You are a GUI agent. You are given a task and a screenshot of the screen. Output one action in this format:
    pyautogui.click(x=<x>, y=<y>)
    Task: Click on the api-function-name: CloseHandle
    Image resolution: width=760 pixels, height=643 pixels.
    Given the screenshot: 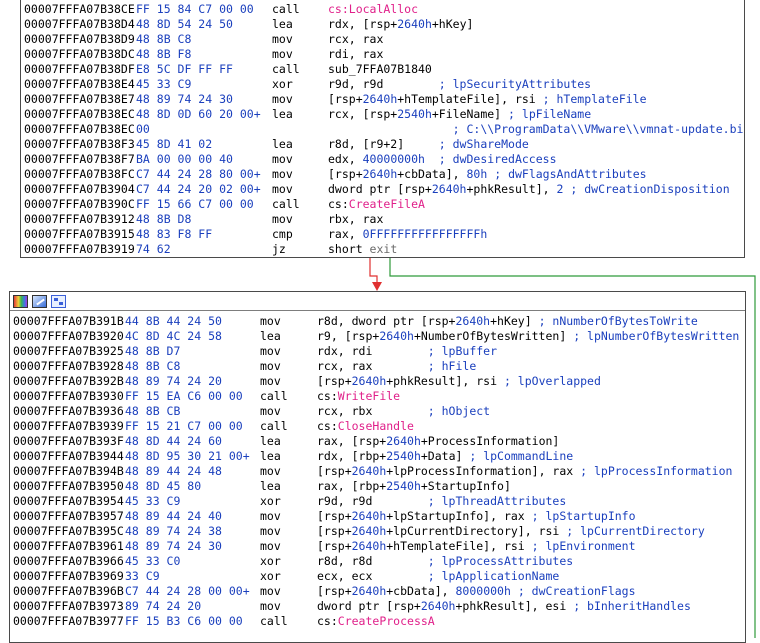 What is the action you would take?
    pyautogui.click(x=376, y=426)
    